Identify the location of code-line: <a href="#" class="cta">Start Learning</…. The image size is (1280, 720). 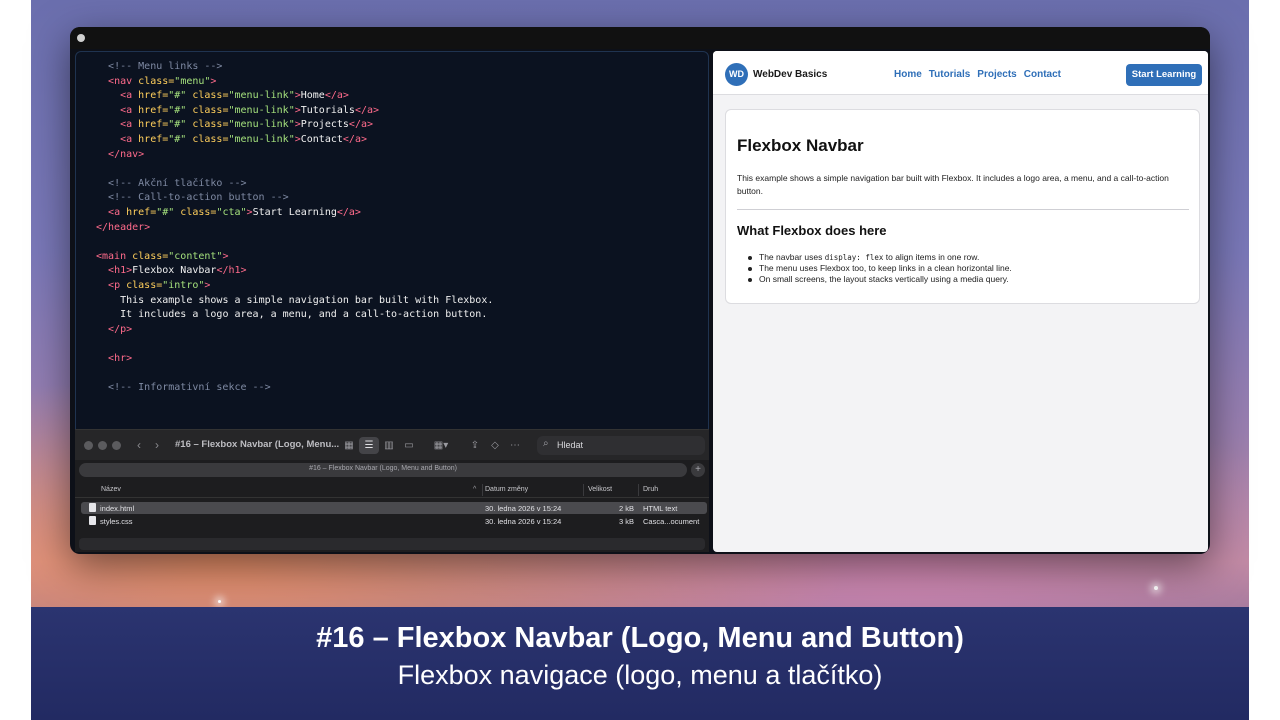
(294, 213).